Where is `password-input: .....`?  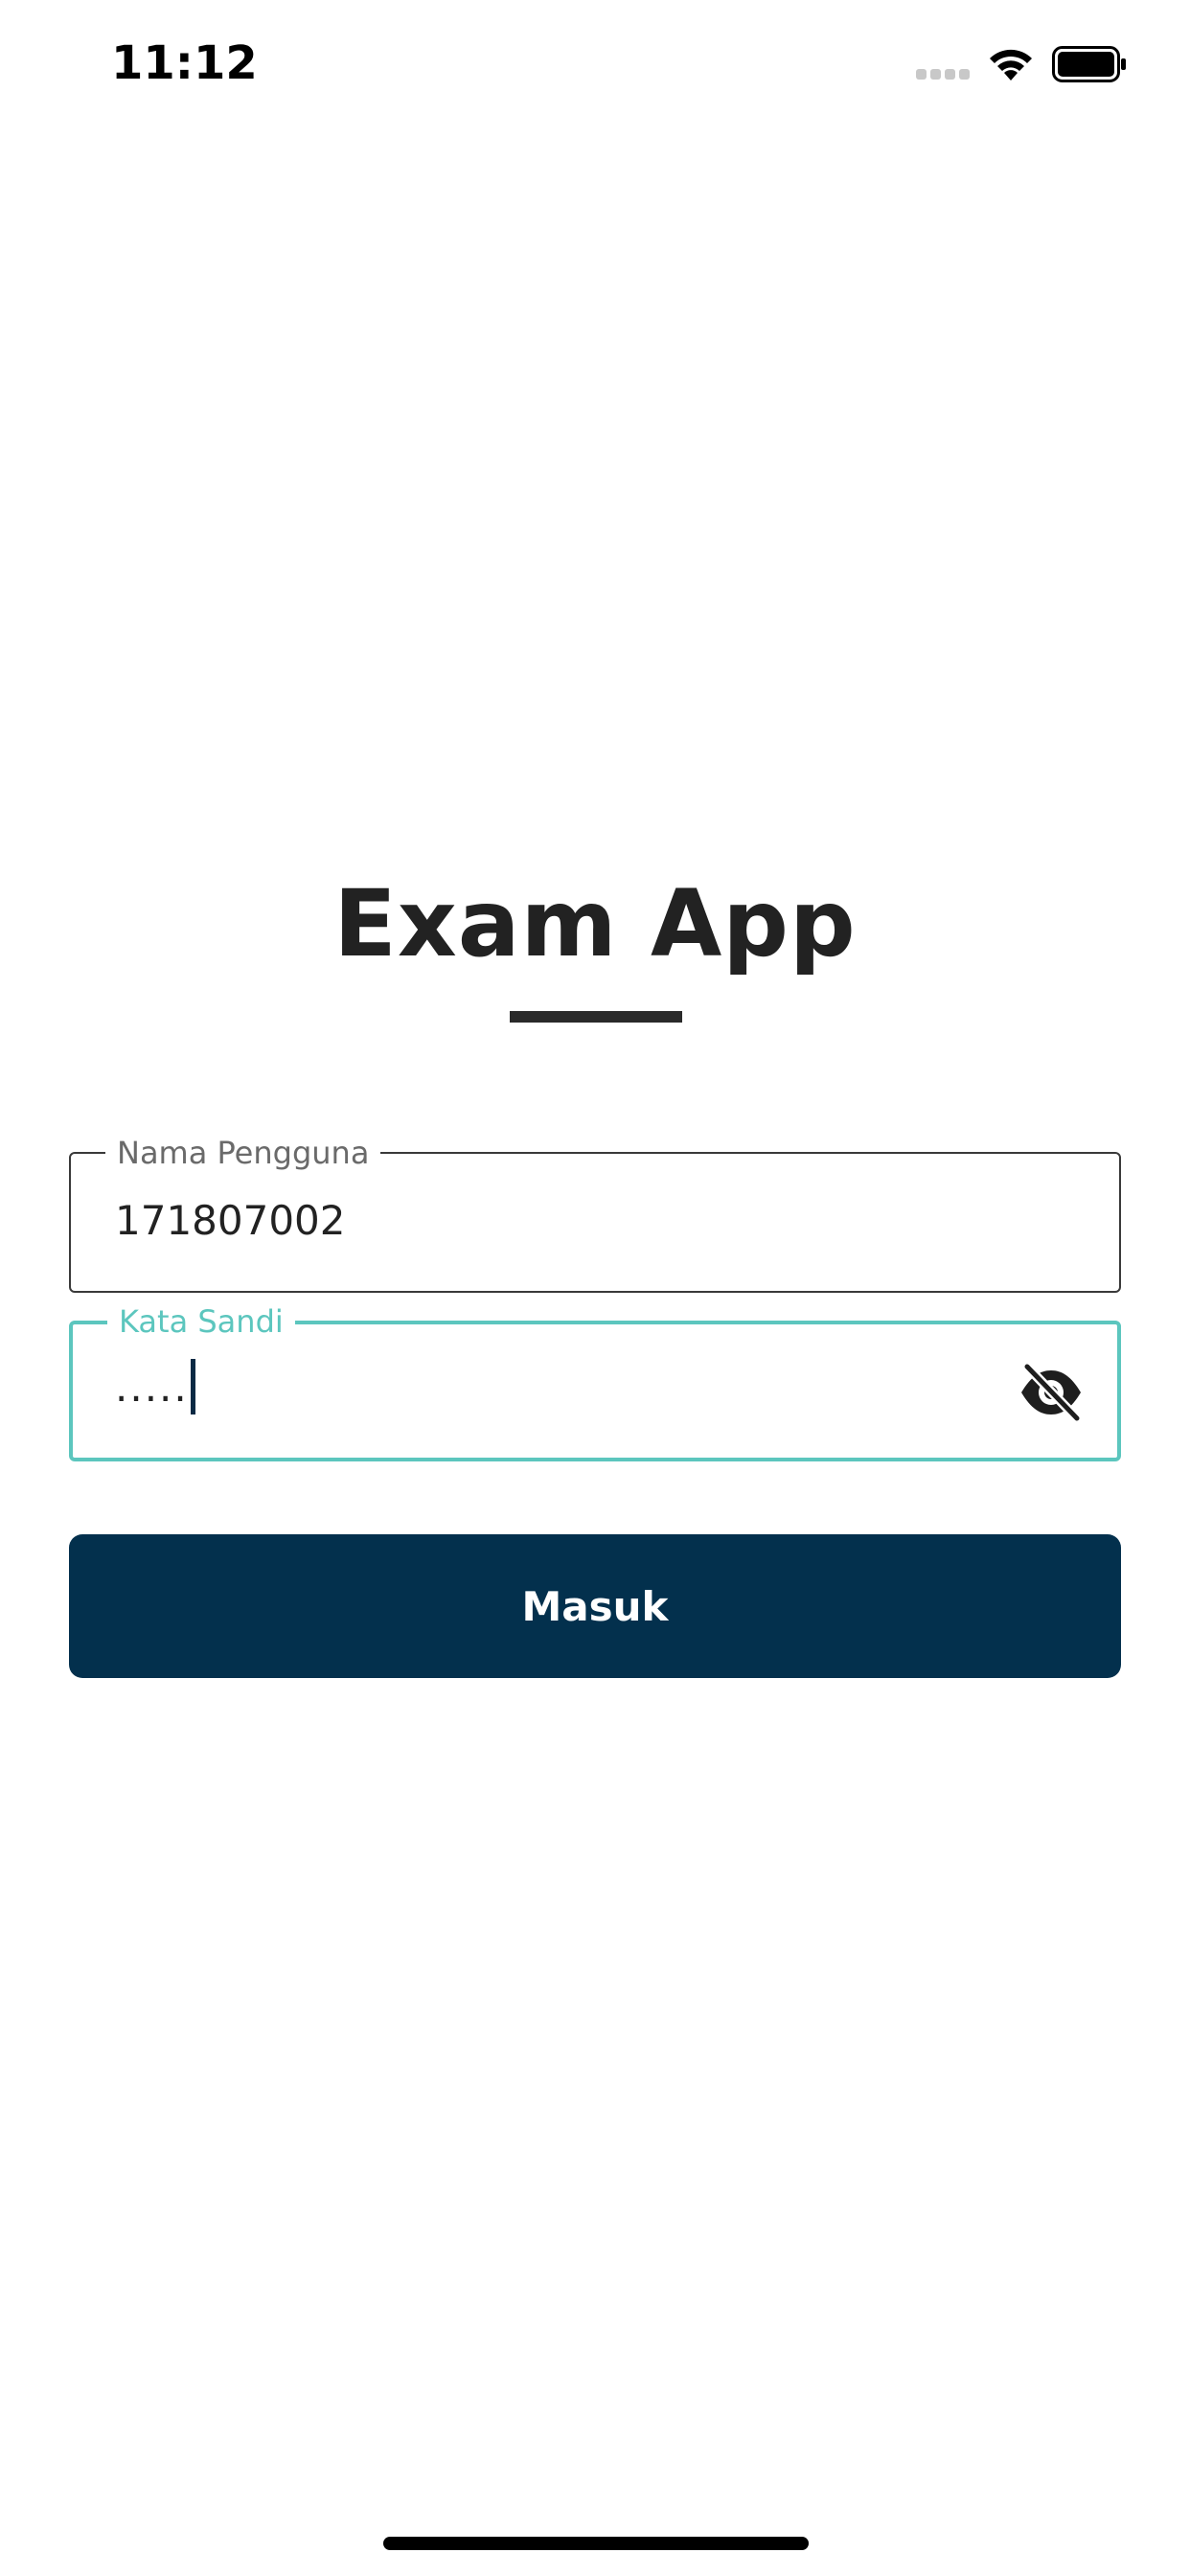
password-input: ..... is located at coordinates (155, 1388).